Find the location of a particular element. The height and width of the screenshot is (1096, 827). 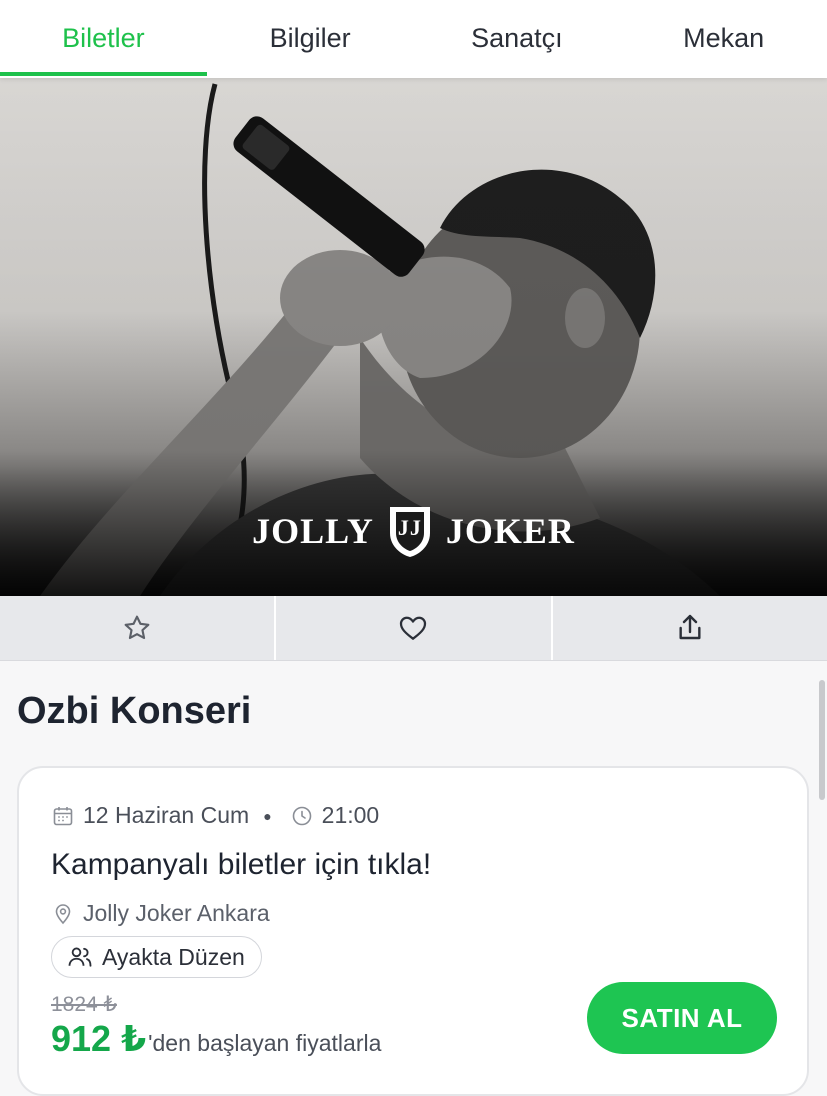

price-suffix: 'den başlayan fiyatlarla is located at coordinates (265, 1043).